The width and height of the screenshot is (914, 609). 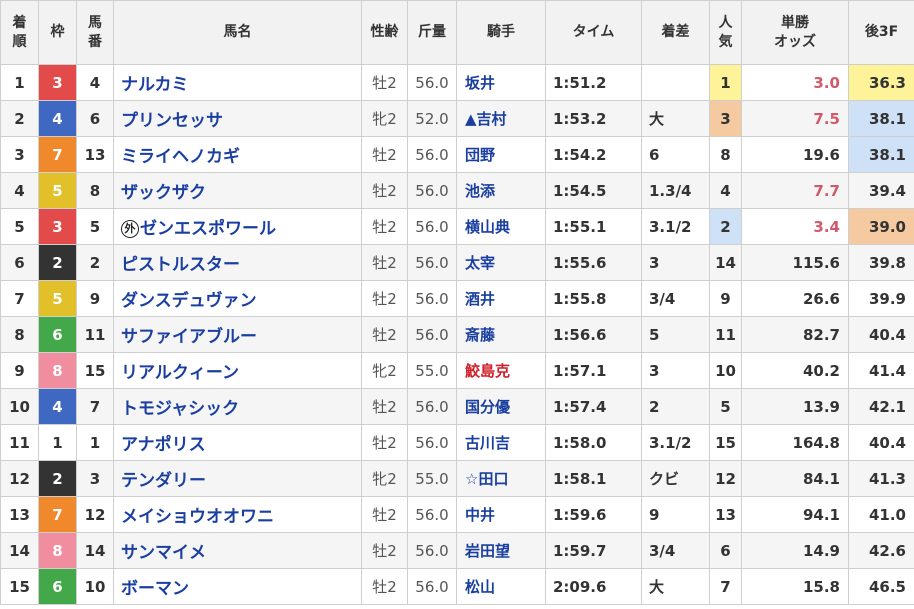 What do you see at coordinates (57, 32) in the screenshot?
I see `header-frame: 枠` at bounding box center [57, 32].